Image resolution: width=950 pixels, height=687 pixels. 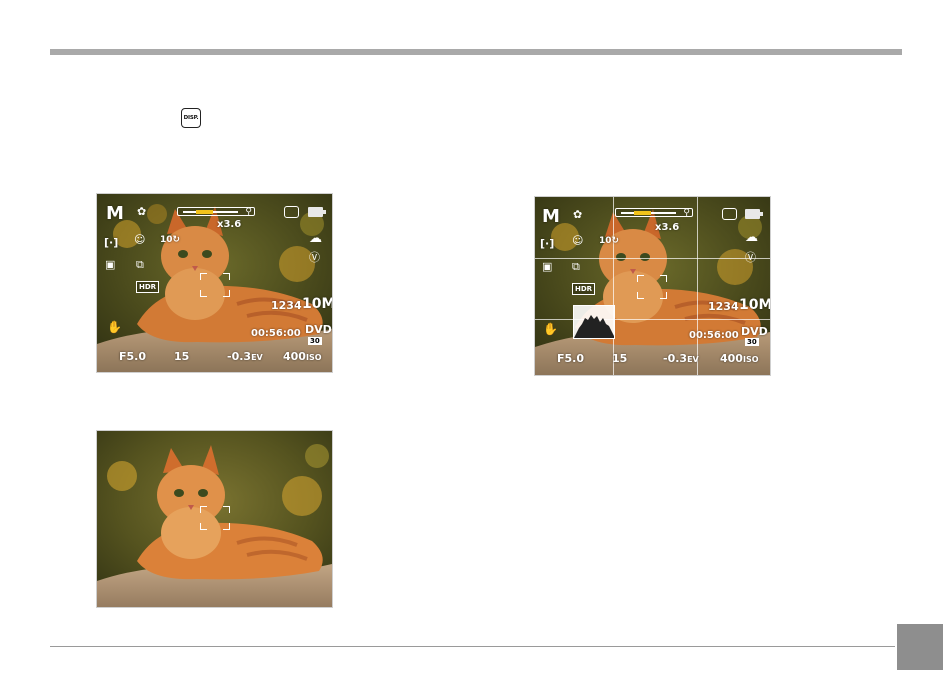 What do you see at coordinates (472, 646) in the screenshot?
I see `footer-line` at bounding box center [472, 646].